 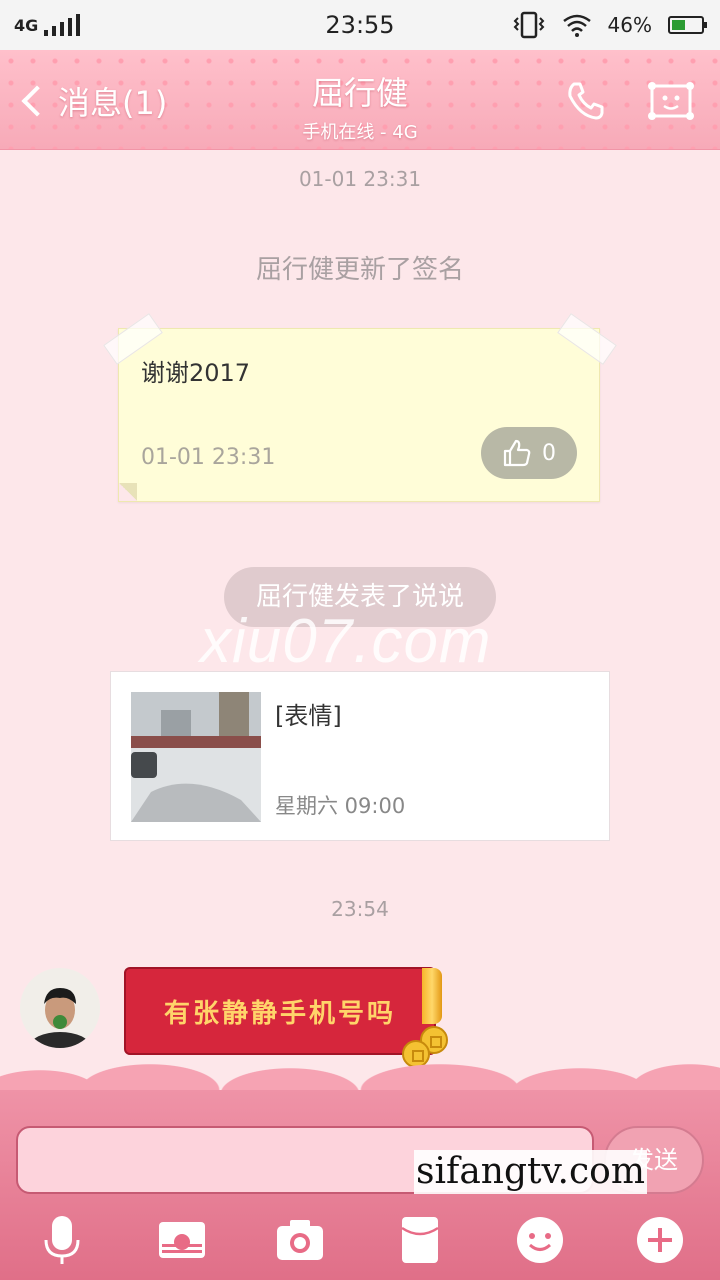 I want to click on avatar, so click(x=60, y=1008).